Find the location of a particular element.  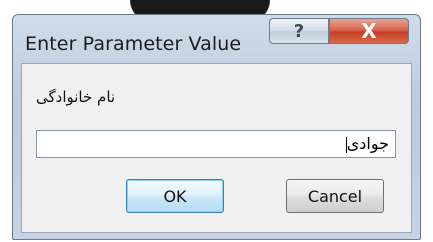

cancel-button-label: Cancel is located at coordinates (335, 196).